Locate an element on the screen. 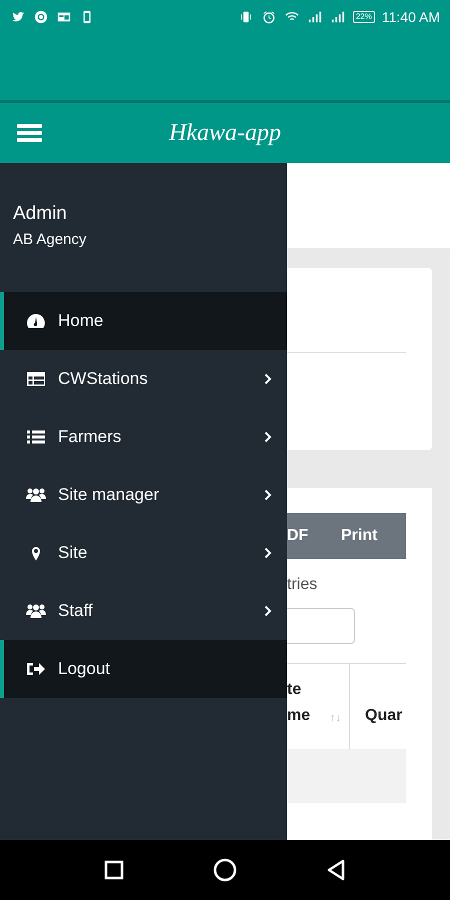 The image size is (450, 900). chat-icon is located at coordinates (41, 17).